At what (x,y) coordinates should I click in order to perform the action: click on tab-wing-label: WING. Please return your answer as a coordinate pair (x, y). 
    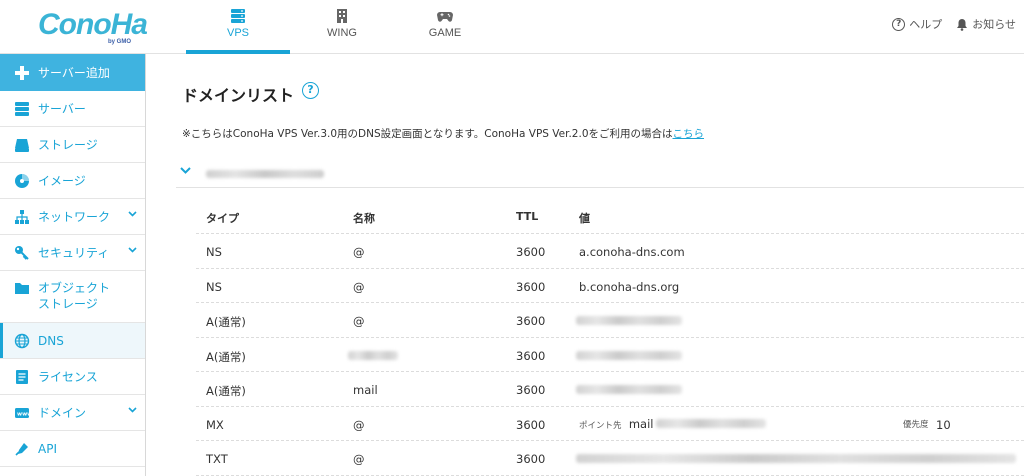
    Looking at the image, I should click on (342, 33).